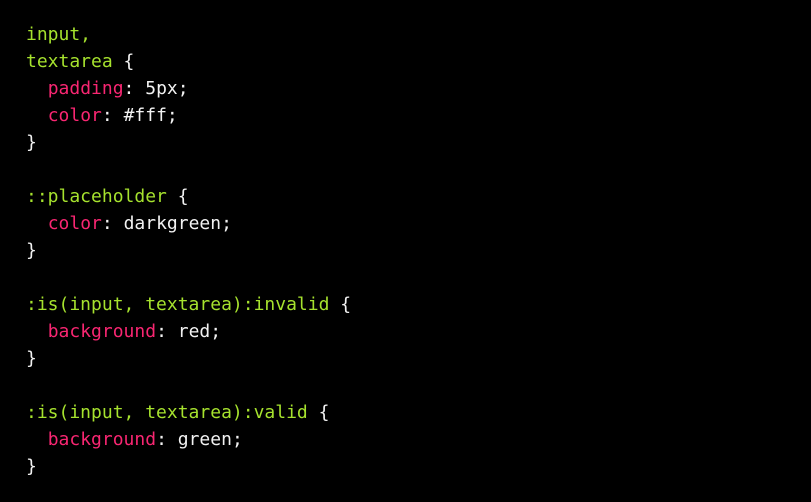  I want to click on value-token: #fff, so click(145, 115).